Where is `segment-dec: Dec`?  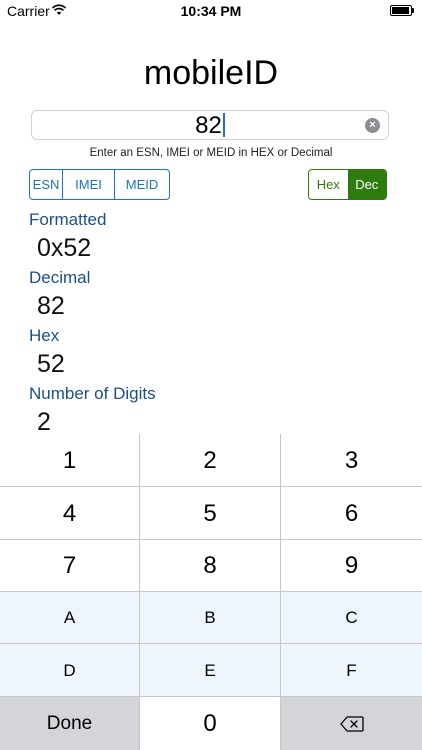
segment-dec: Dec is located at coordinates (366, 184).